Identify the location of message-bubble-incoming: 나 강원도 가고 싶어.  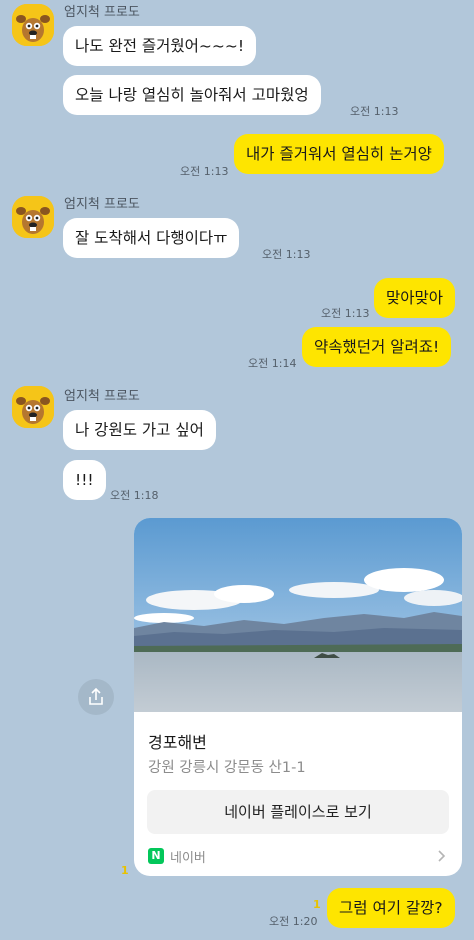
(139, 430).